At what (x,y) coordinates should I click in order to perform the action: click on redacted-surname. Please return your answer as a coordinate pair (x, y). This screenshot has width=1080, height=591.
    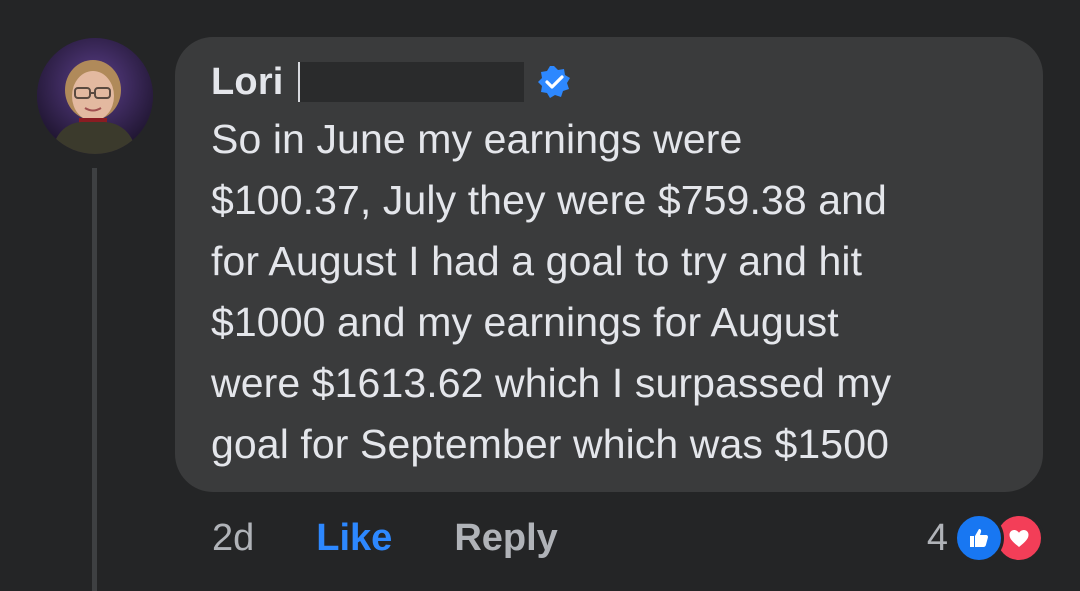
    Looking at the image, I should click on (410, 82).